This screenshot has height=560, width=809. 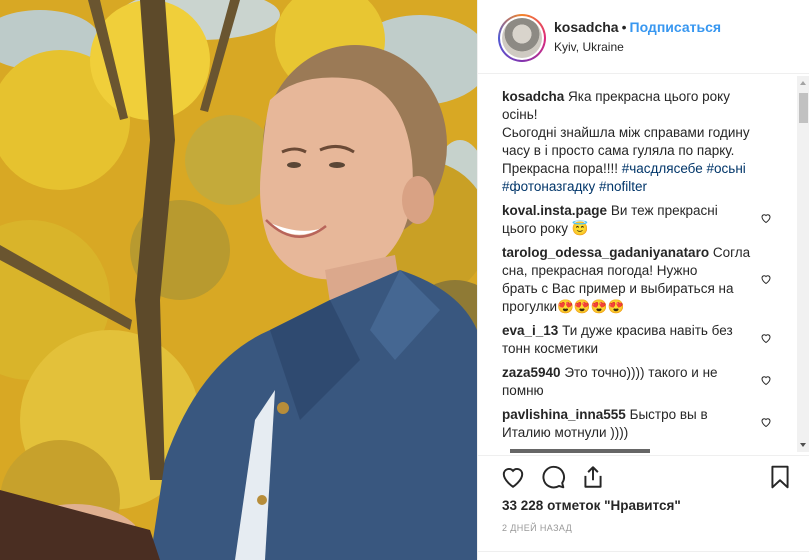 What do you see at coordinates (676, 27) in the screenshot?
I see `follow-button: Подписаться` at bounding box center [676, 27].